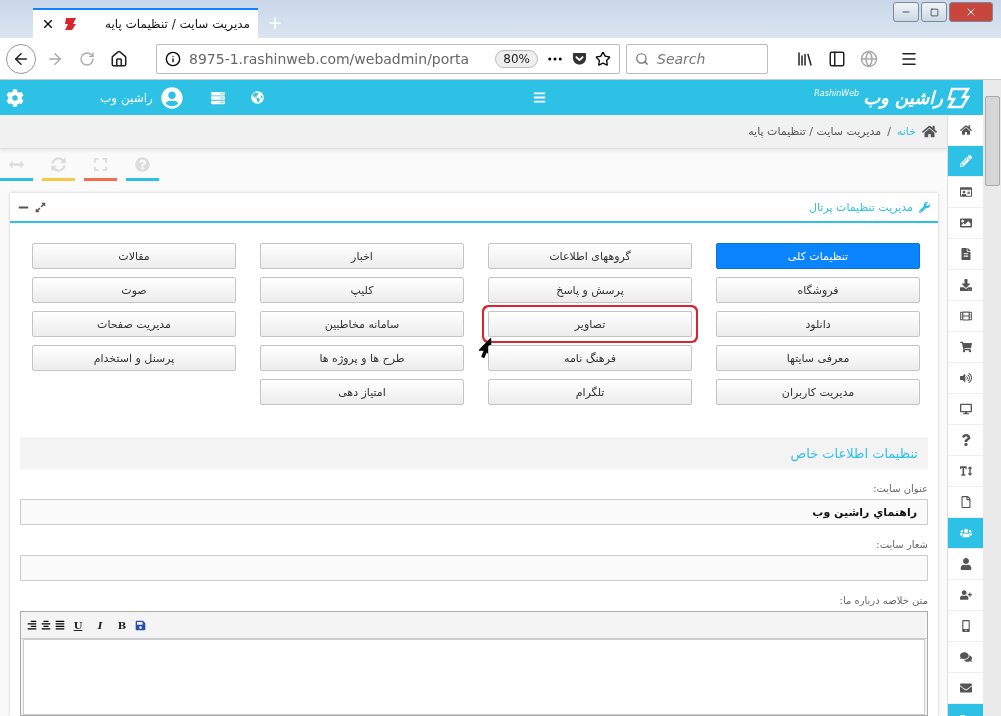 This screenshot has width=1001, height=716. What do you see at coordinates (642, 58) in the screenshot?
I see `search-icon` at bounding box center [642, 58].